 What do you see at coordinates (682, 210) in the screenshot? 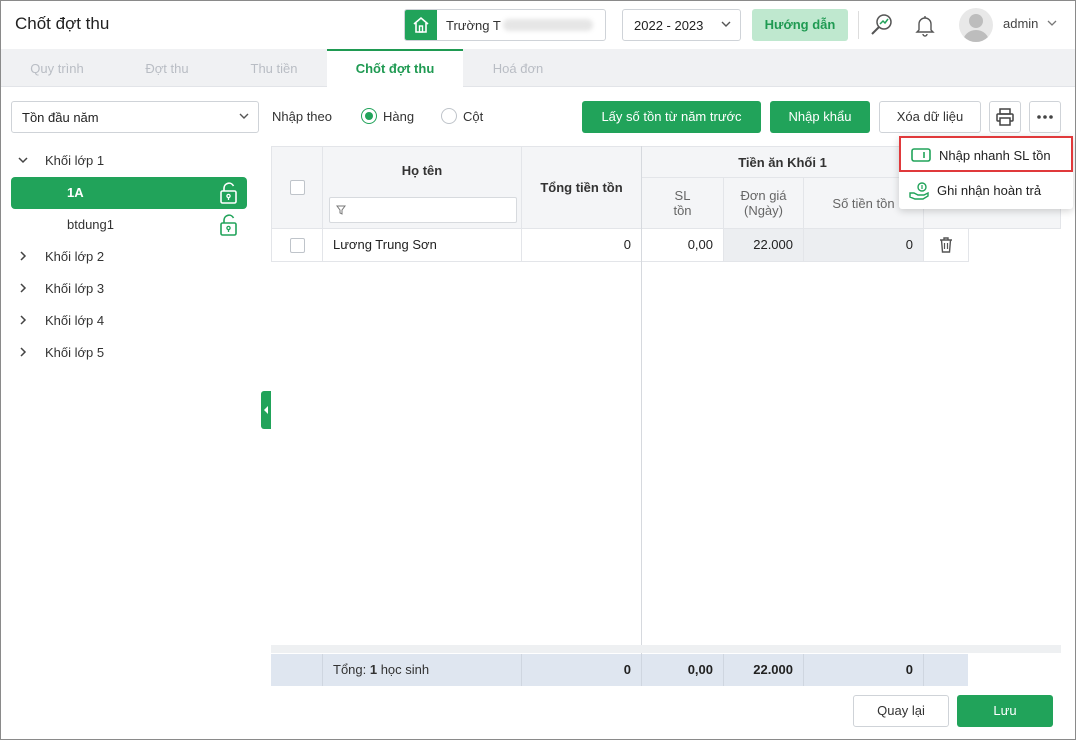
I see `col-qty-label-2: tồn` at bounding box center [682, 210].